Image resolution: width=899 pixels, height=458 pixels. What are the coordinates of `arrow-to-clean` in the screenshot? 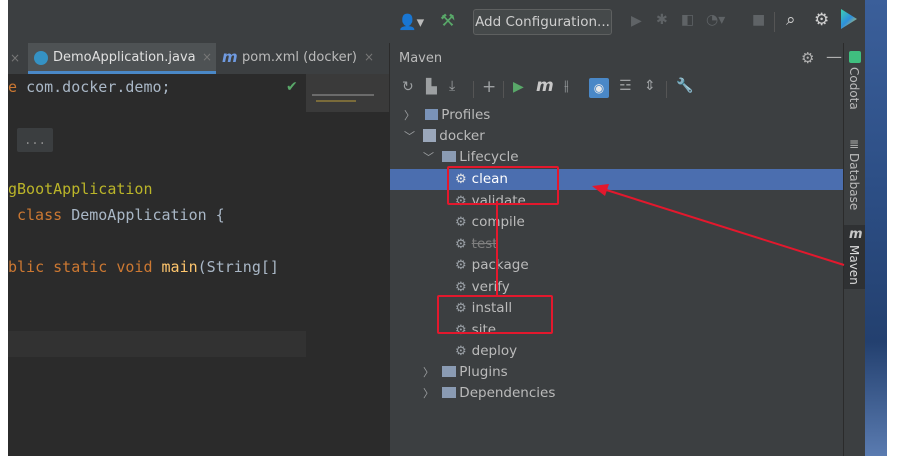 It's located at (722, 226).